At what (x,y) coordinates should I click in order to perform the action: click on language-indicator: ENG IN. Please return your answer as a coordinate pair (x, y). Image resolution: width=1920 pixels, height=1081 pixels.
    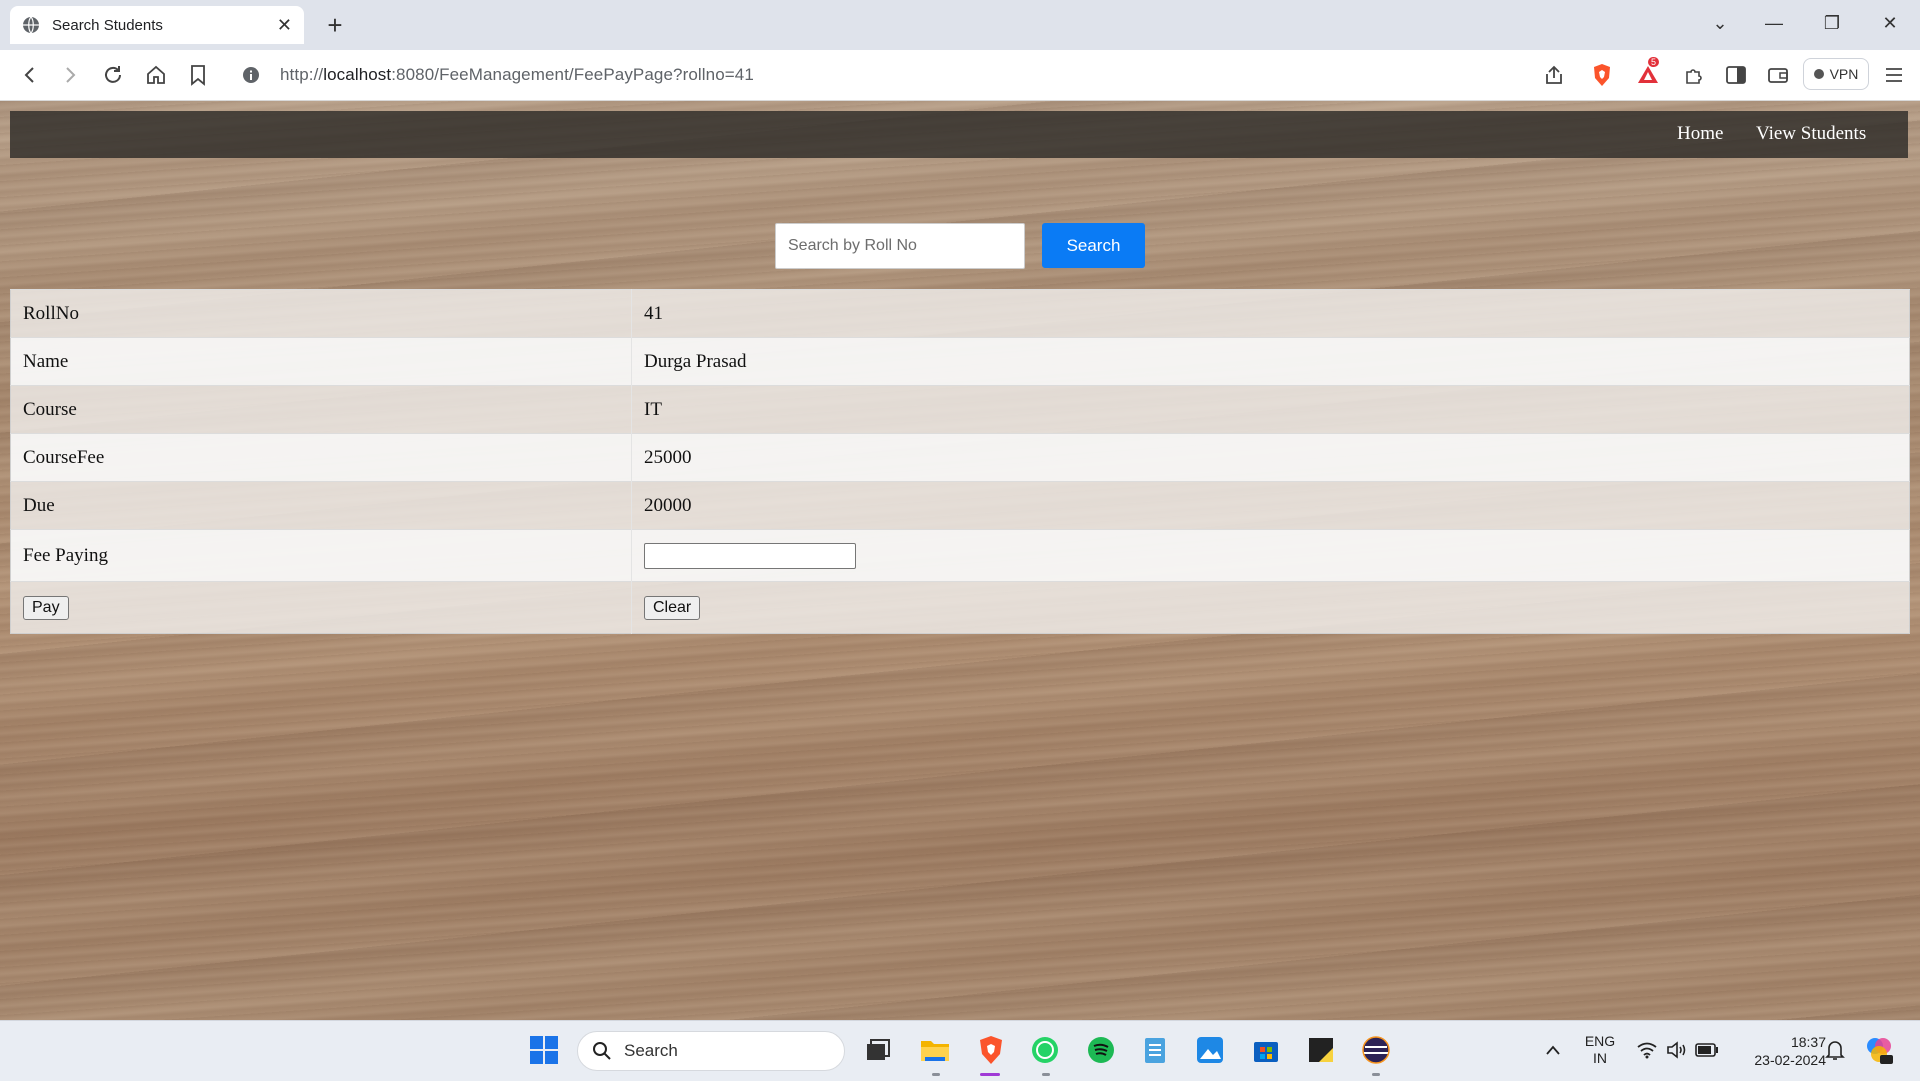
    Looking at the image, I should click on (1600, 1050).